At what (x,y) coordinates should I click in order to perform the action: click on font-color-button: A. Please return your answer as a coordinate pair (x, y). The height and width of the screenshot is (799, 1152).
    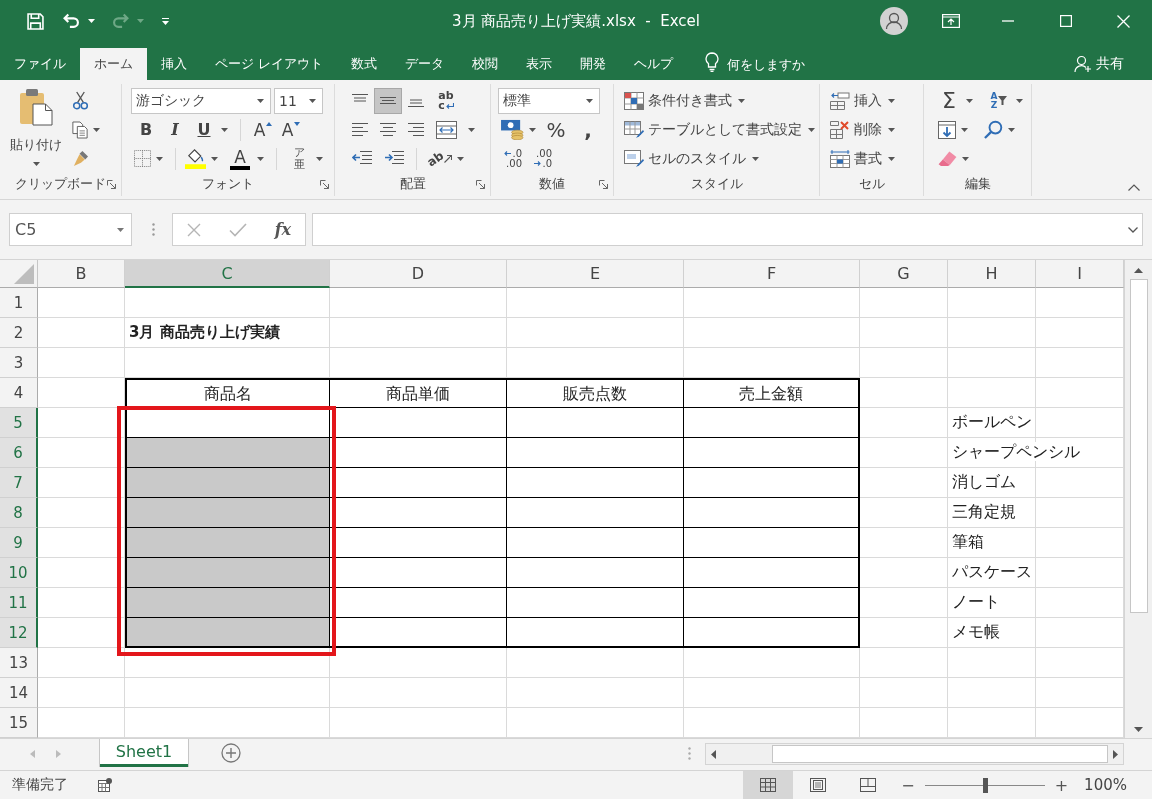
    Looking at the image, I should click on (240, 158).